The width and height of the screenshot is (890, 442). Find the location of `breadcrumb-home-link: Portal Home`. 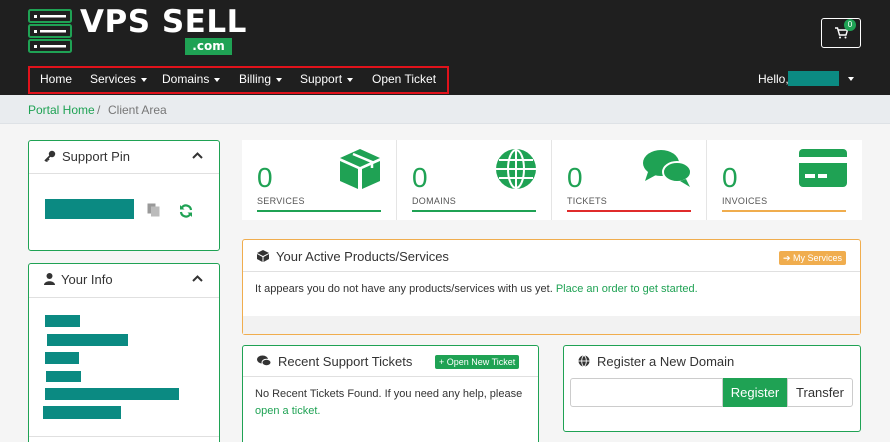

breadcrumb-home-link: Portal Home is located at coordinates (61, 110).